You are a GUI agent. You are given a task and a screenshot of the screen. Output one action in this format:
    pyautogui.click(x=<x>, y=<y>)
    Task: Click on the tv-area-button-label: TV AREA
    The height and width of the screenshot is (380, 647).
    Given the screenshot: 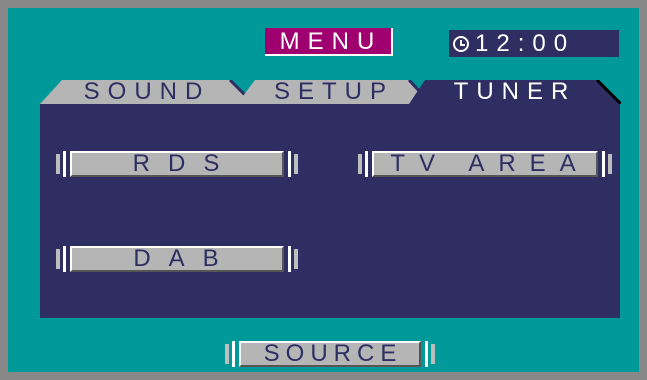 What is the action you would take?
    pyautogui.click(x=485, y=164)
    